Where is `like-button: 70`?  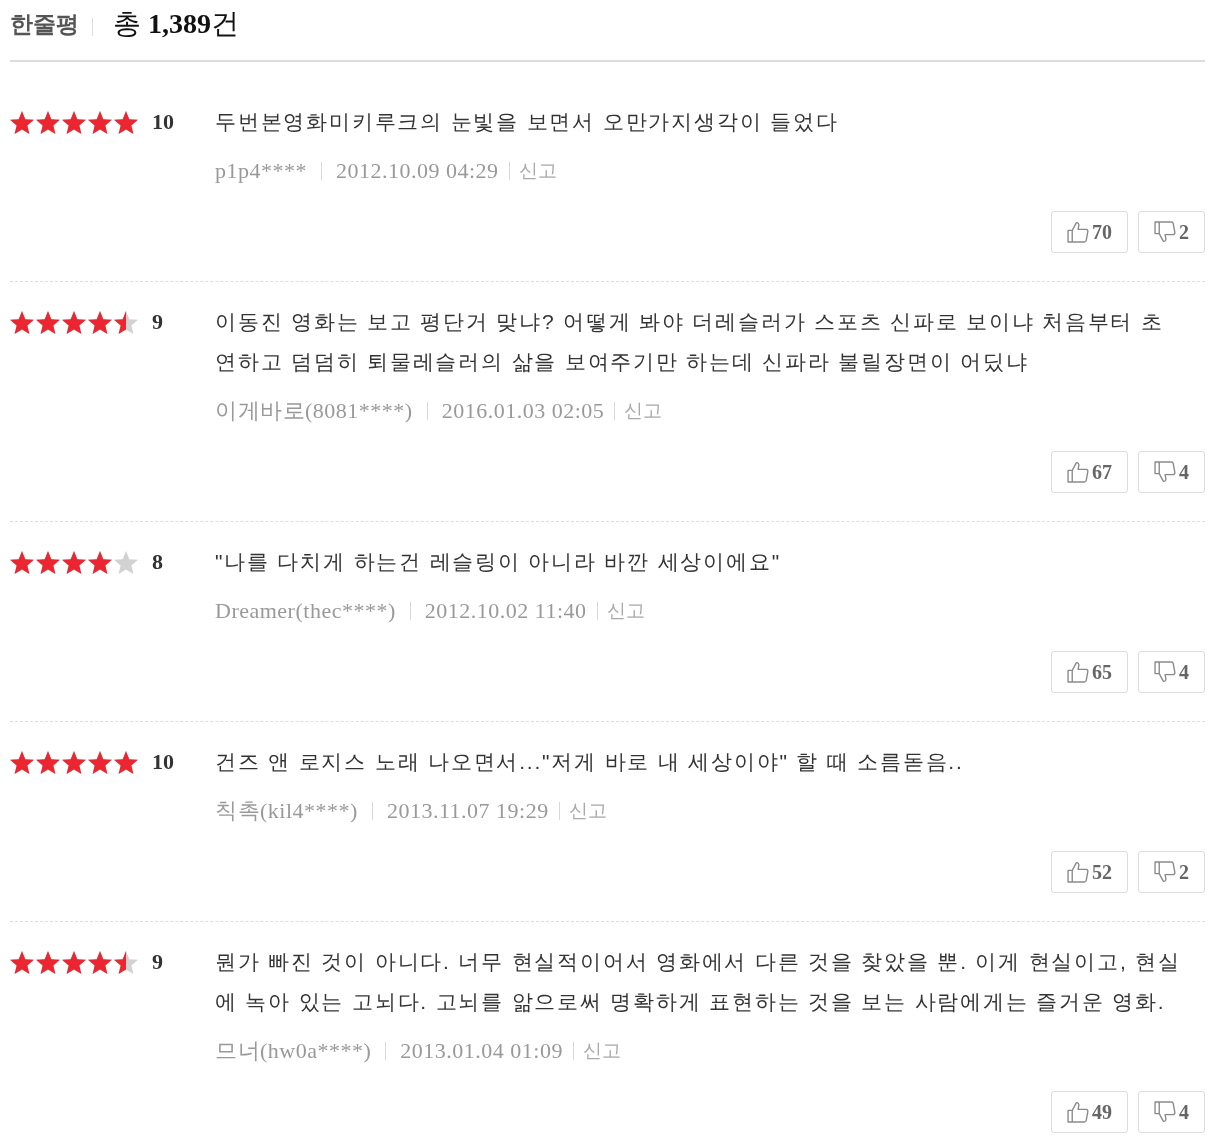
like-button: 70 is located at coordinates (1089, 232).